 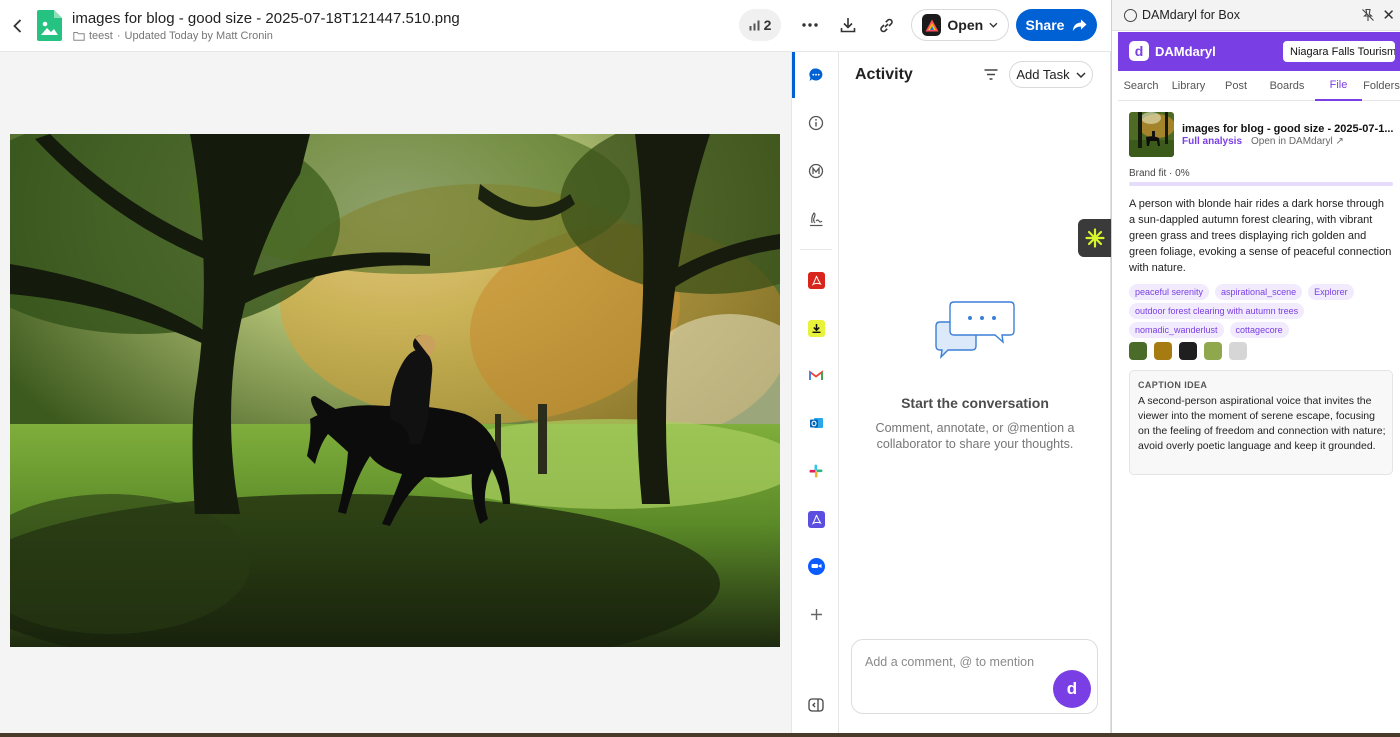 I want to click on info-icon, so click(x=816, y=123).